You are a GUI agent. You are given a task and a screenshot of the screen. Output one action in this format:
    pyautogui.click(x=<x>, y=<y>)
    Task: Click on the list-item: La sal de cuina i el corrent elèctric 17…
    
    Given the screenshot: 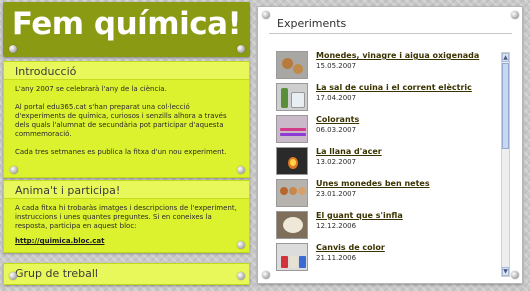 What is the action you would take?
    pyautogui.click(x=387, y=98)
    